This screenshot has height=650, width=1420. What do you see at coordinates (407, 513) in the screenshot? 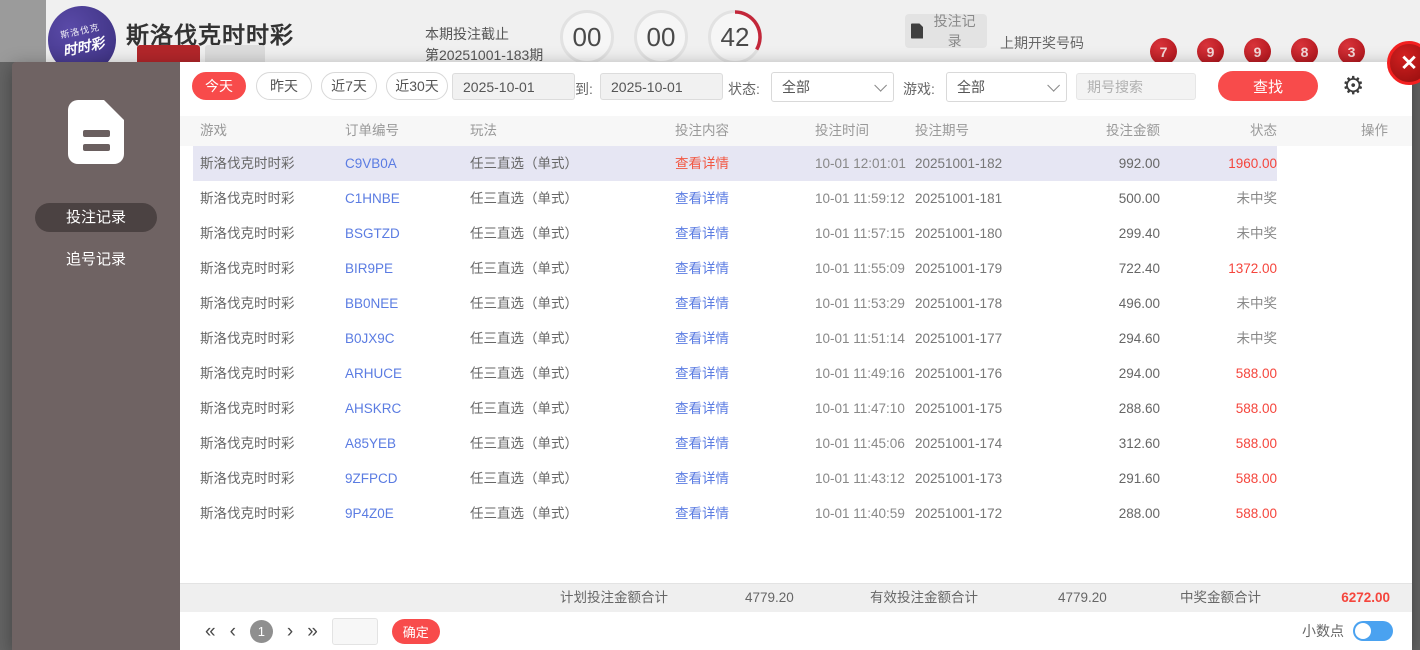
I see `order-link: 9P4Z0E` at bounding box center [407, 513].